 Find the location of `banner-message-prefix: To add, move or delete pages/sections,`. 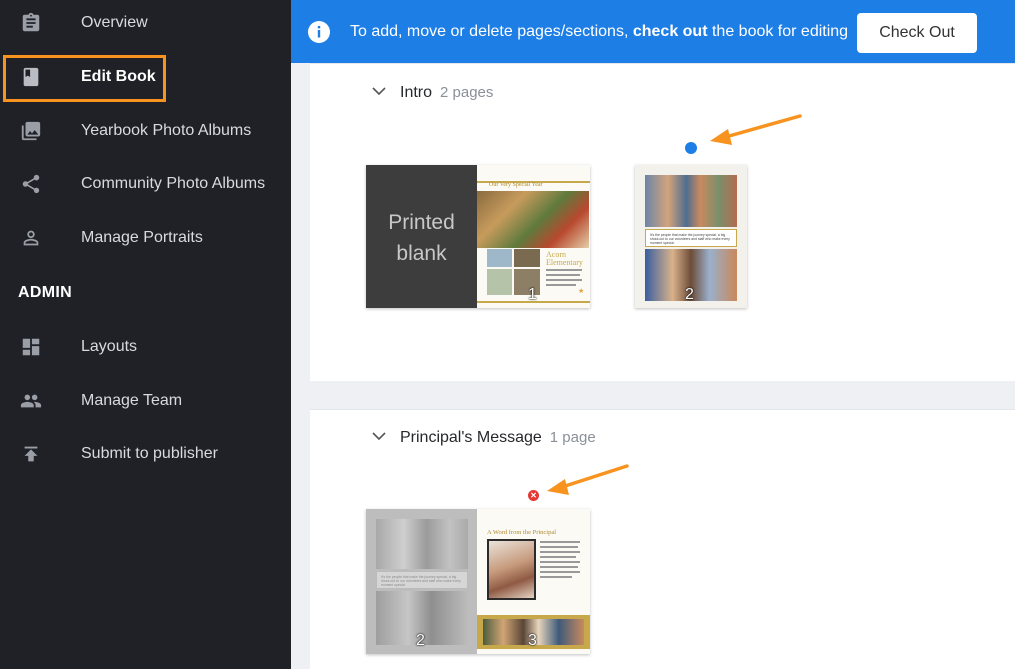

banner-message-prefix: To add, move or delete pages/sections, is located at coordinates (491, 31).